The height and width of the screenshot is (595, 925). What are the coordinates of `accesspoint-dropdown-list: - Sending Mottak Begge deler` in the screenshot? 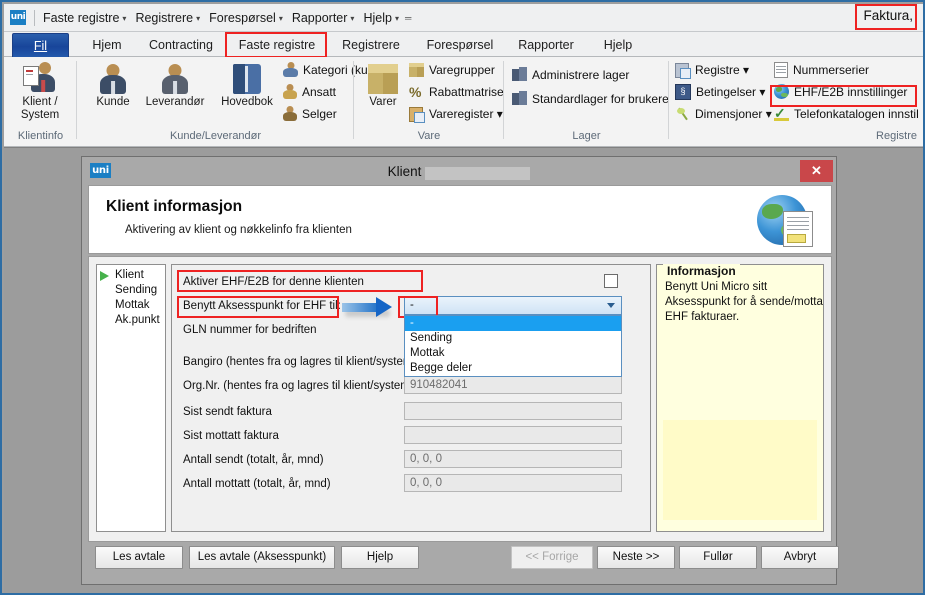 It's located at (513, 346).